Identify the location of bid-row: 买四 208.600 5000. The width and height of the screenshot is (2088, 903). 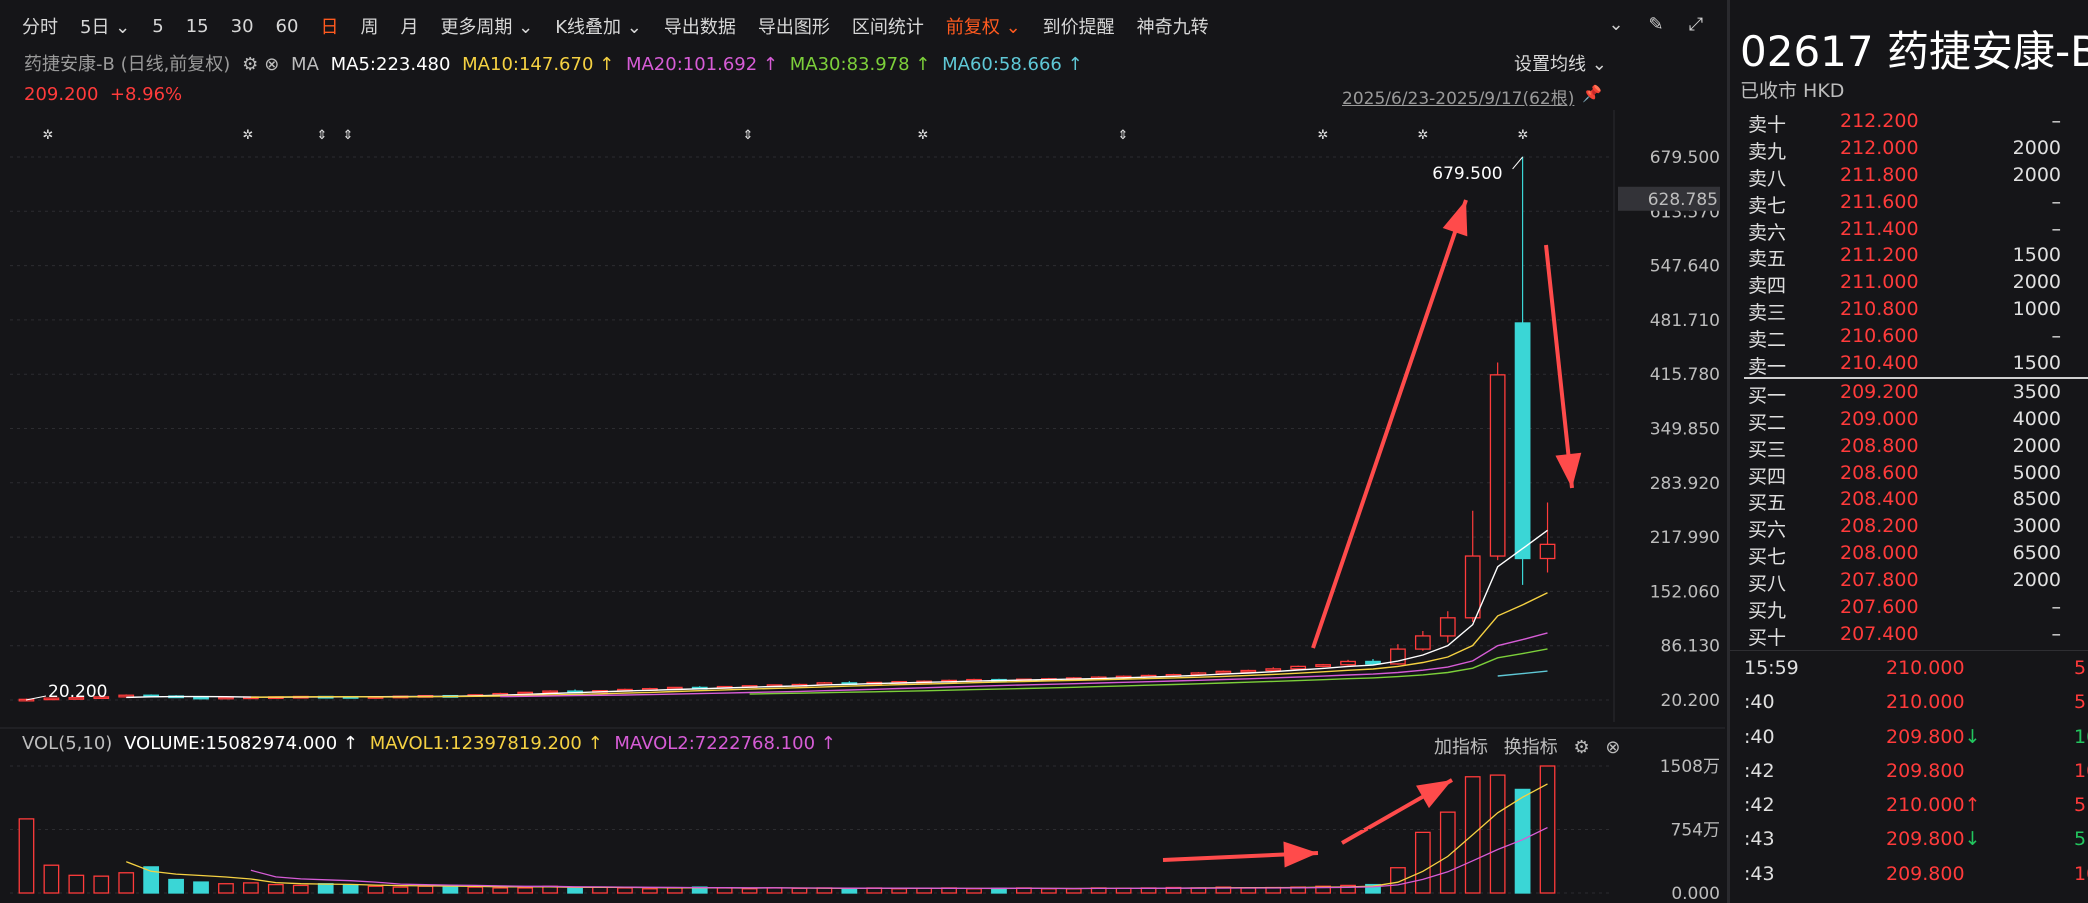
(1909, 474).